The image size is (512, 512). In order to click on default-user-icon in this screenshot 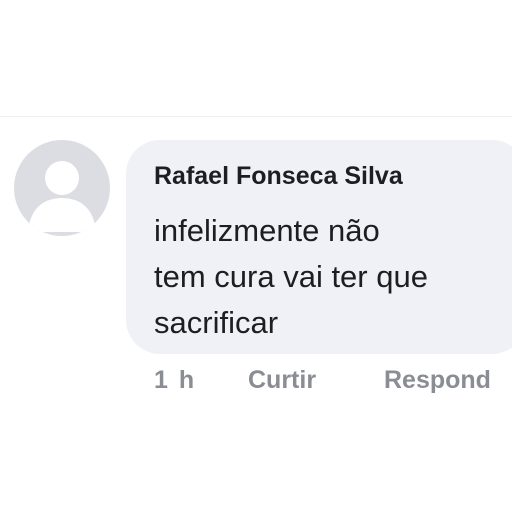, I will do `click(62, 196)`.